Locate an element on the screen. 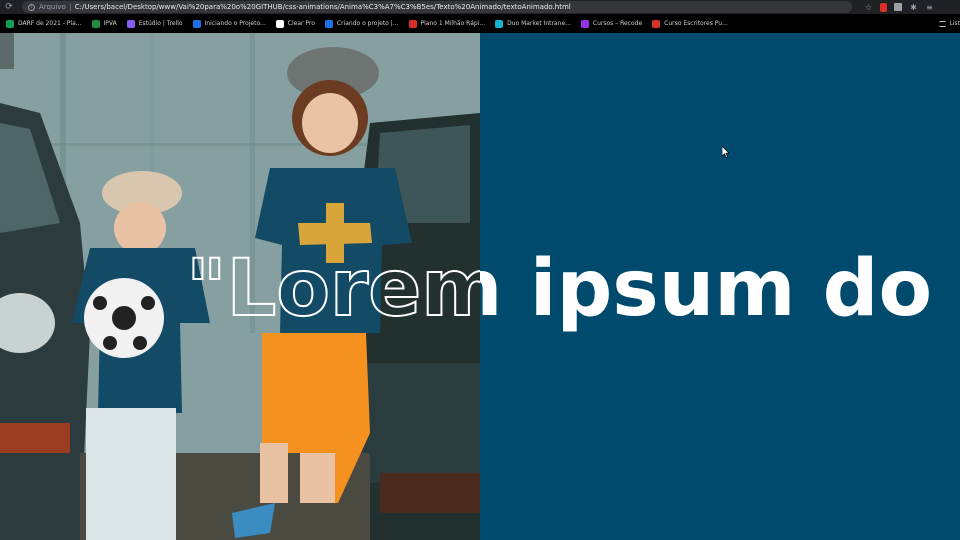 This screenshot has height=540, width=960. omnibox-separator is located at coordinates (70, 7).